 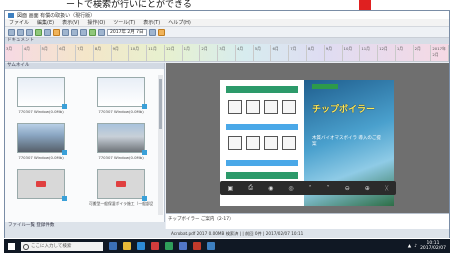 I want to click on calendar-button, so click(x=152, y=32).